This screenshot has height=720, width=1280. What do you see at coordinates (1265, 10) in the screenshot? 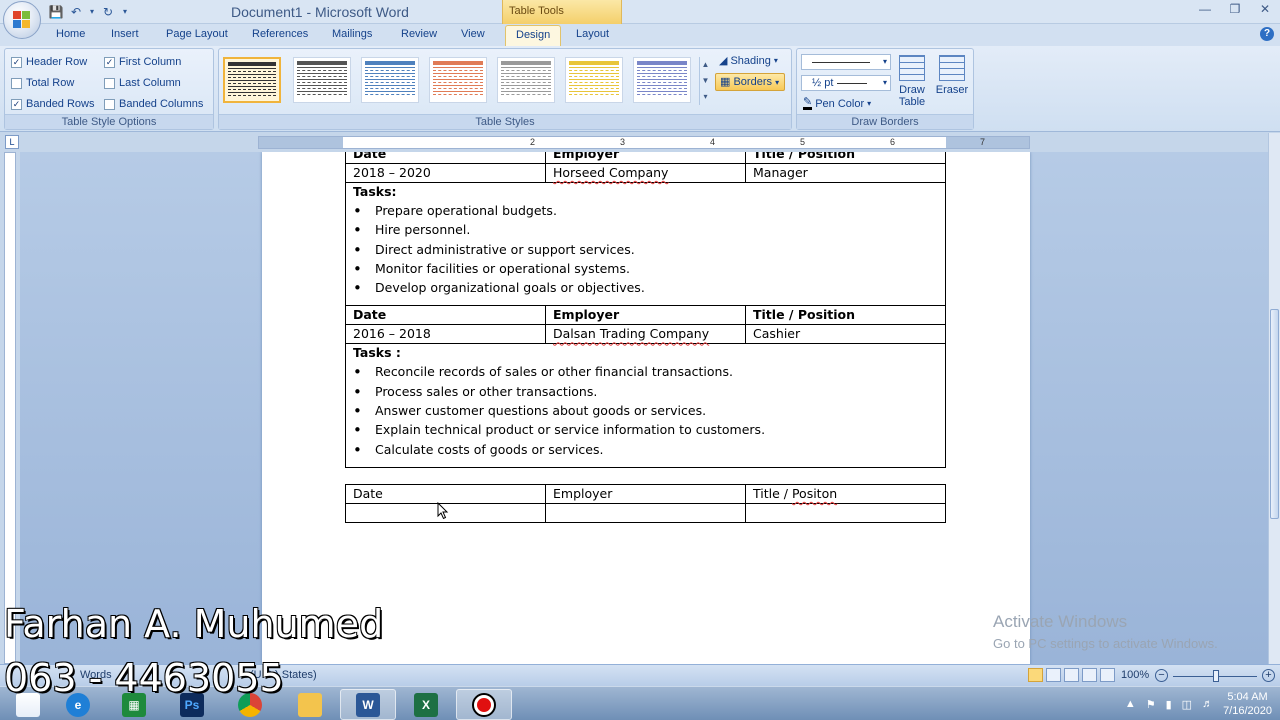
I see `close-icon: ✕` at bounding box center [1265, 10].